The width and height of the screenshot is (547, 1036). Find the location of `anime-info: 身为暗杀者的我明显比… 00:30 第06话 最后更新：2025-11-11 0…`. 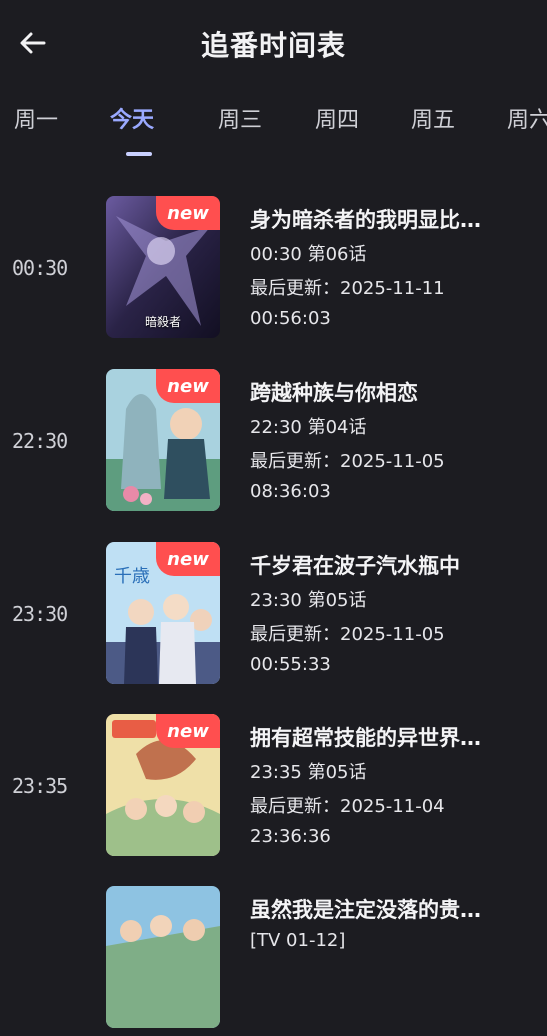

anime-info: 身为暗杀者的我明显比… 00:30 第06话 最后更新：2025-11-11 0… is located at coordinates (392, 269).